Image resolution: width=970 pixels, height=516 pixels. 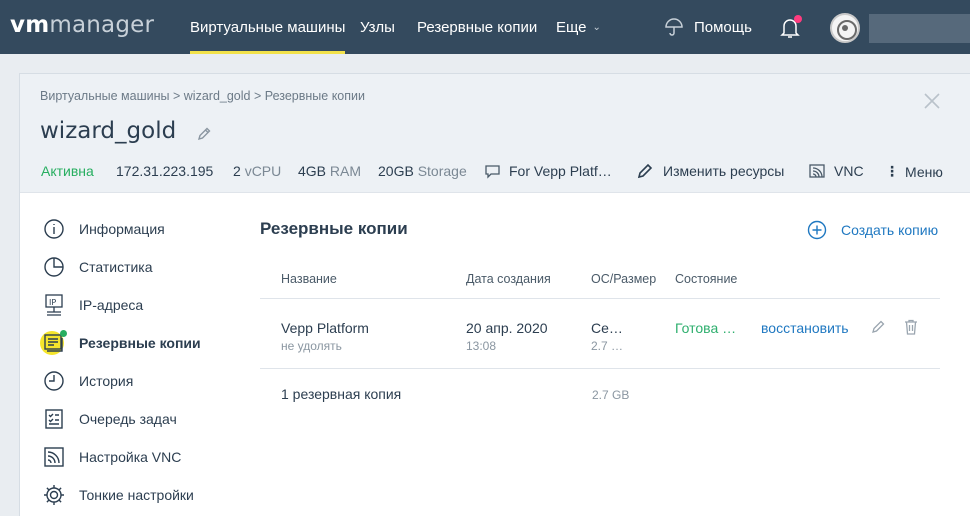 What do you see at coordinates (311, 346) in the screenshot?
I see `backup-note: не удолять` at bounding box center [311, 346].